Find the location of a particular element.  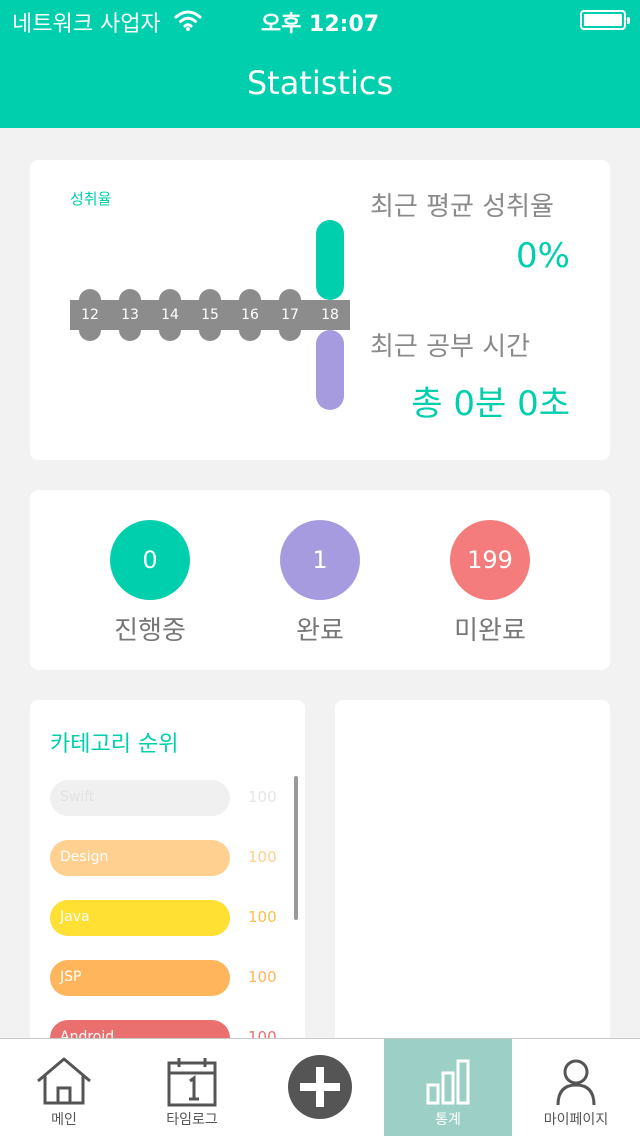

timeline-tick: 15 is located at coordinates (210, 315).